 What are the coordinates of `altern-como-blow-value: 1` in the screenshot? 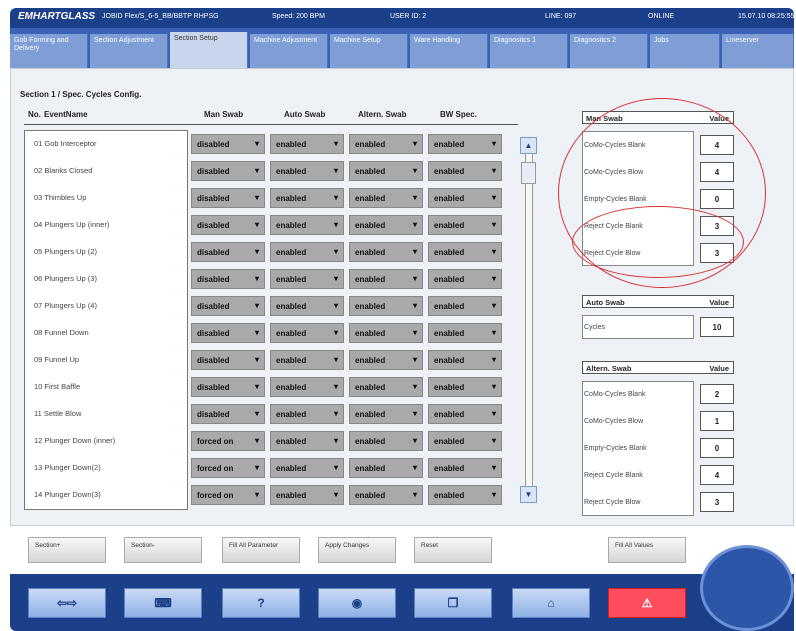 It's located at (717, 421).